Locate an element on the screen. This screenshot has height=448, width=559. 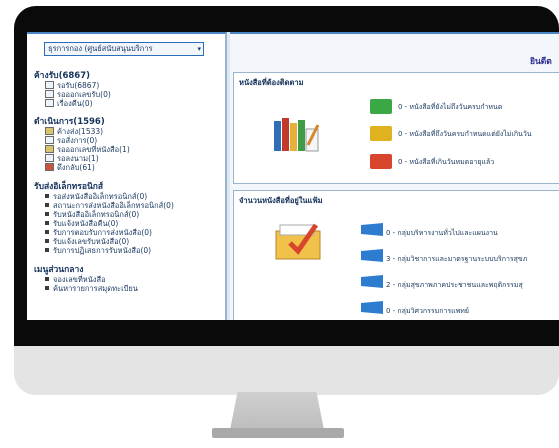
followup-title: หนังสือที่ต้องติดตาม is located at coordinates (271, 82).